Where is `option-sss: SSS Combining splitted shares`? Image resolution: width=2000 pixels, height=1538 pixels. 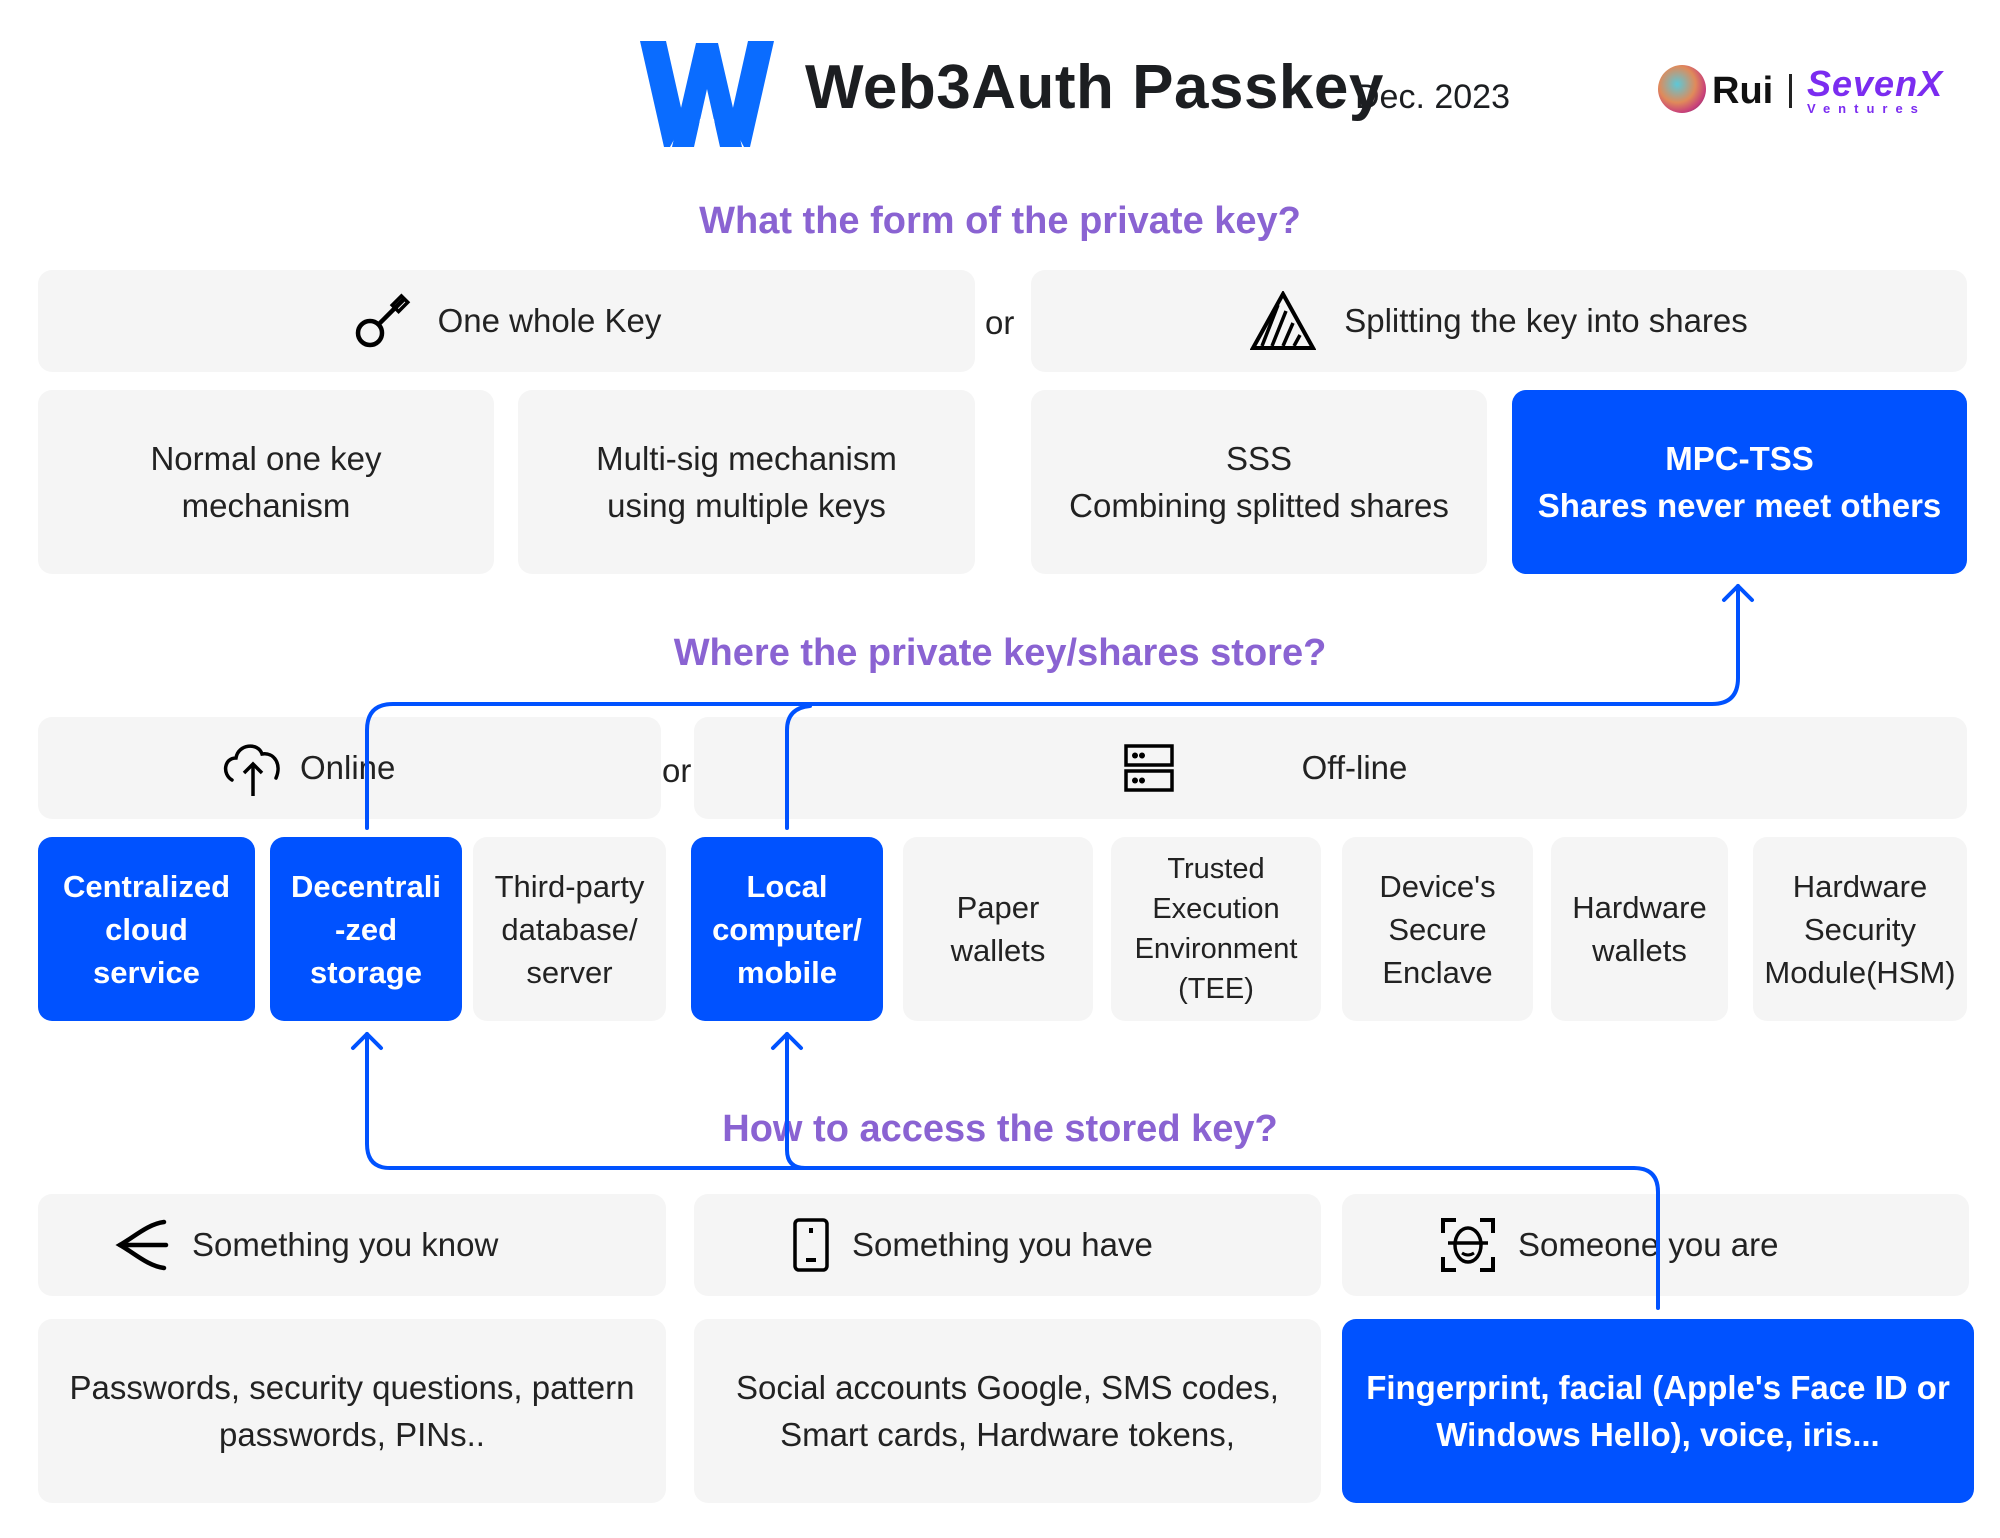 option-sss: SSS Combining splitted shares is located at coordinates (1259, 482).